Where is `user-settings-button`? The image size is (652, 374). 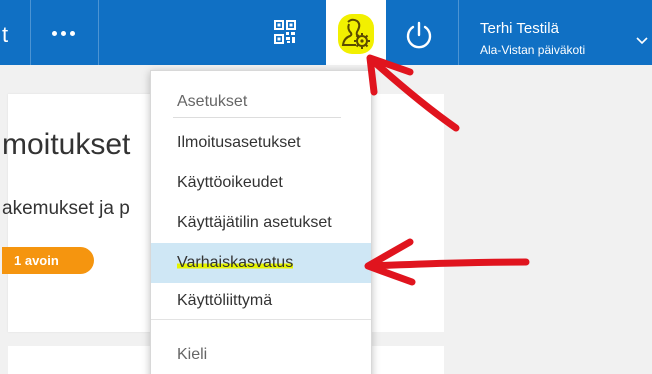 user-settings-button is located at coordinates (356, 32).